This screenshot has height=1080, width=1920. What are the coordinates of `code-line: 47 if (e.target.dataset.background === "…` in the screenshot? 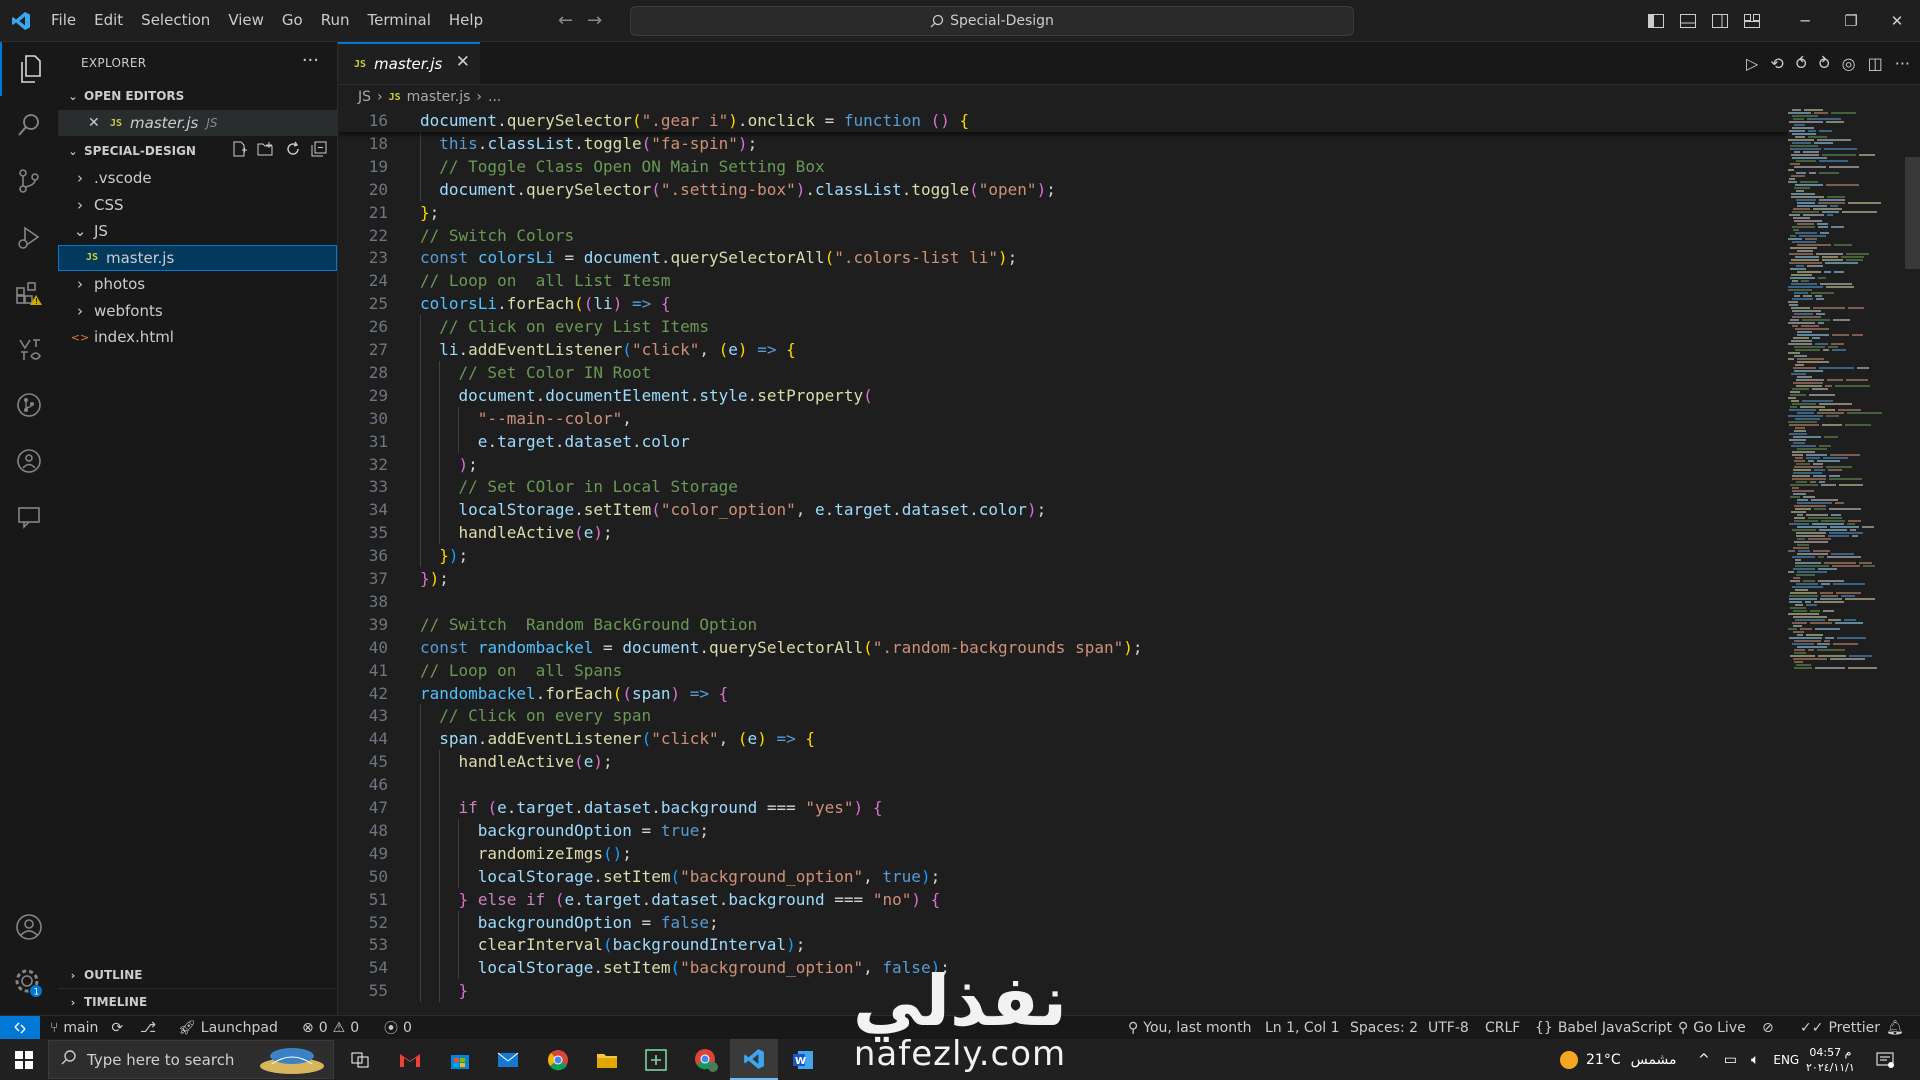 It's located at (1063, 807).